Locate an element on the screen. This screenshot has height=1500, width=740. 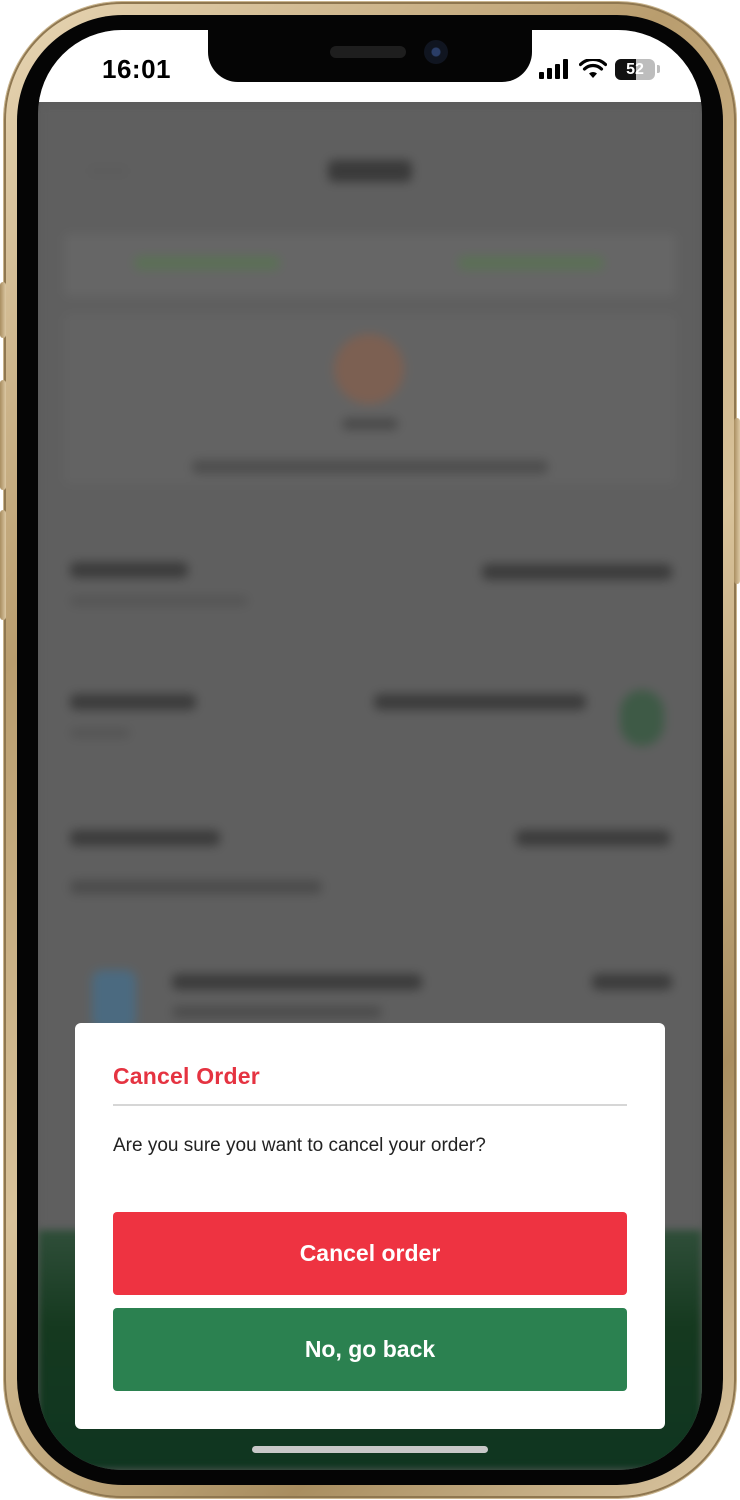
front-camera is located at coordinates (436, 52).